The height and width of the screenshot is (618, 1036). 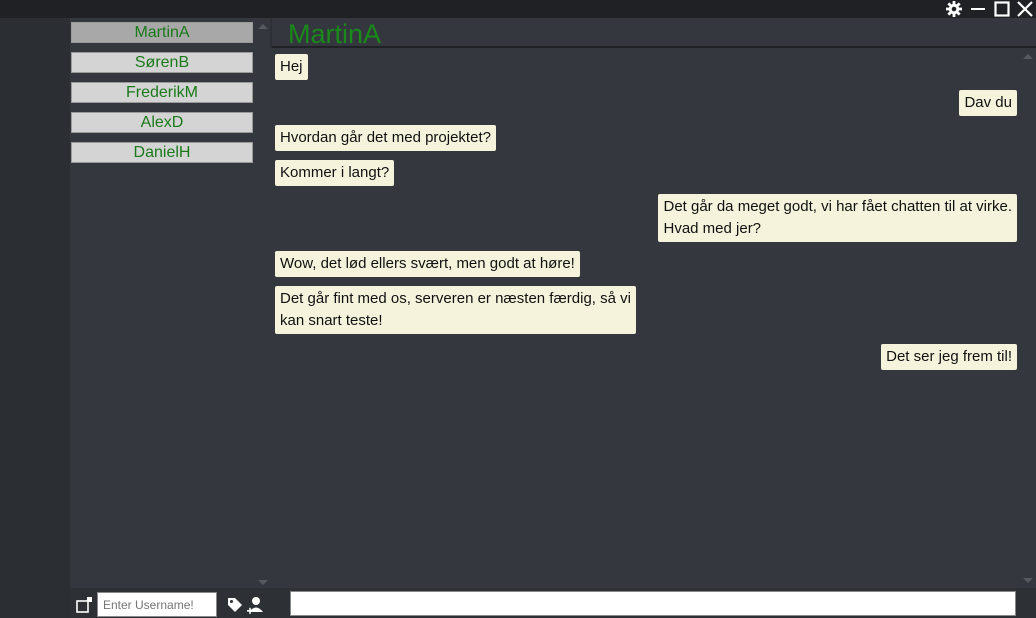 What do you see at coordinates (162, 122) in the screenshot?
I see `contact-item-alexd: AlexD` at bounding box center [162, 122].